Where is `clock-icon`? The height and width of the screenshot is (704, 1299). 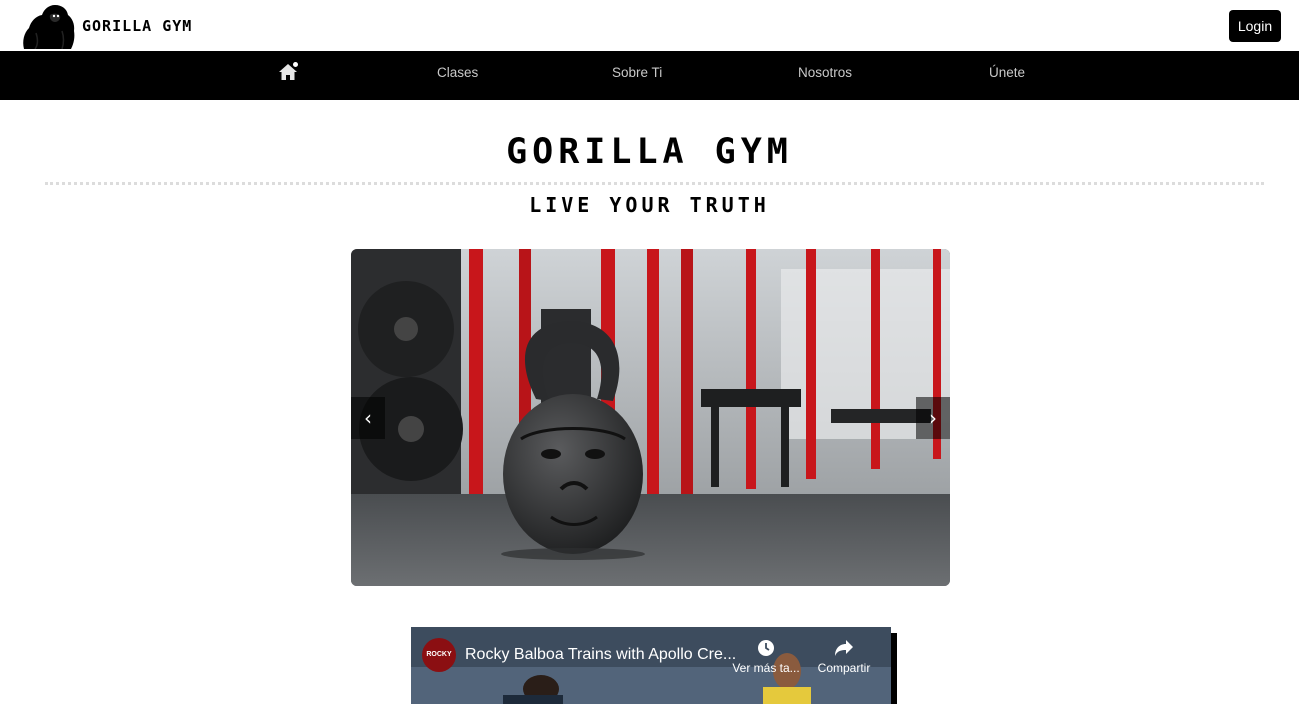 clock-icon is located at coordinates (766, 648).